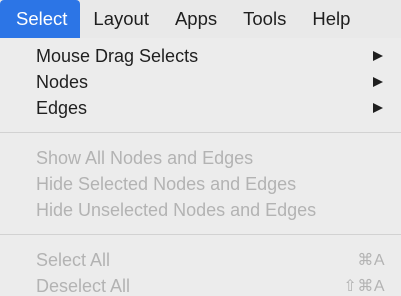  Describe the element at coordinates (196, 19) in the screenshot. I see `menu-apps: Apps` at that location.